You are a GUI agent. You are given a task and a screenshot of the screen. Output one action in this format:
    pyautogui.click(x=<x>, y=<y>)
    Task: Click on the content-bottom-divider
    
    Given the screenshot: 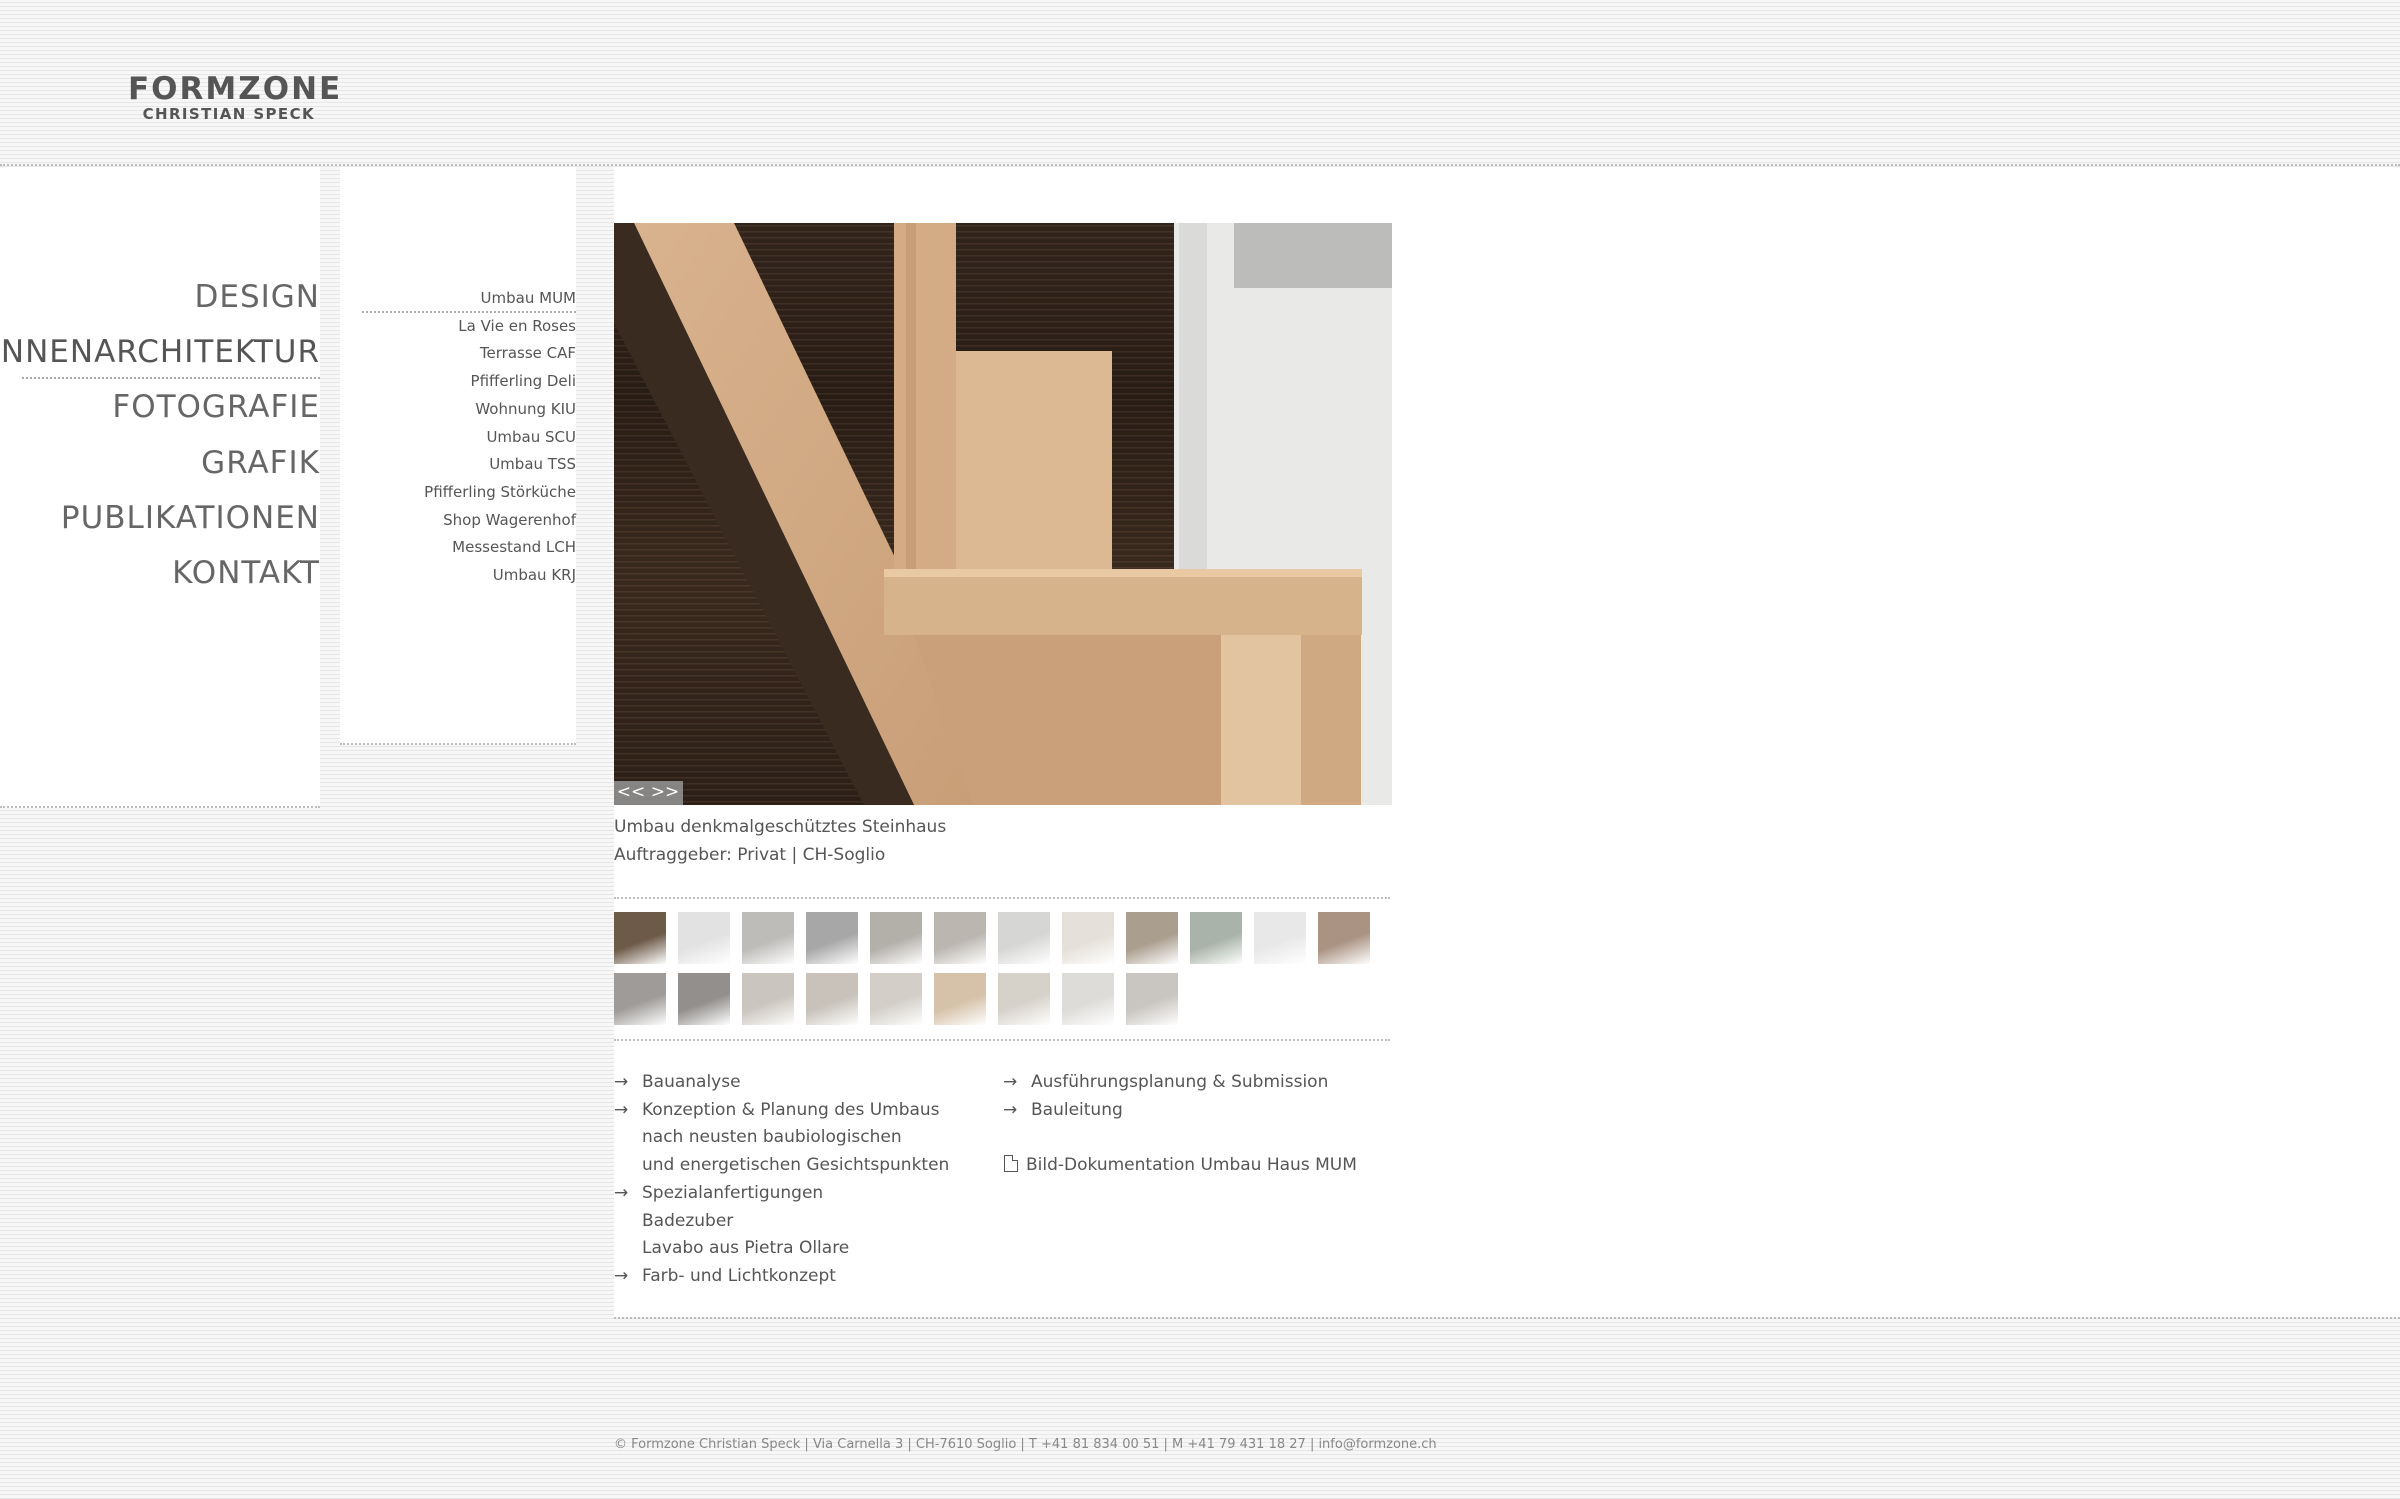 What is the action you would take?
    pyautogui.click(x=1507, y=1318)
    